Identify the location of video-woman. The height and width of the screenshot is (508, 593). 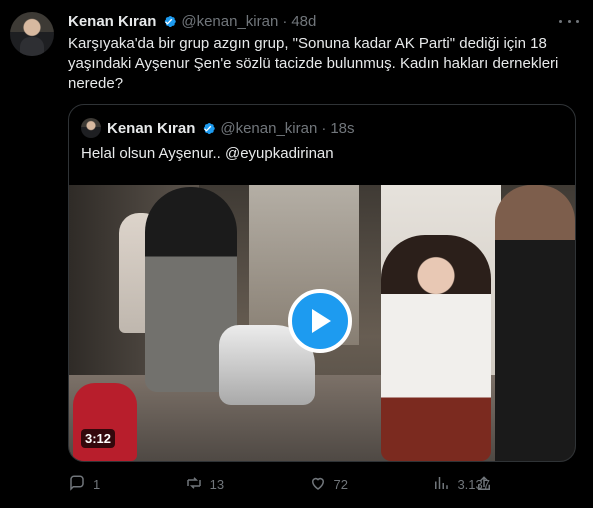
(436, 348).